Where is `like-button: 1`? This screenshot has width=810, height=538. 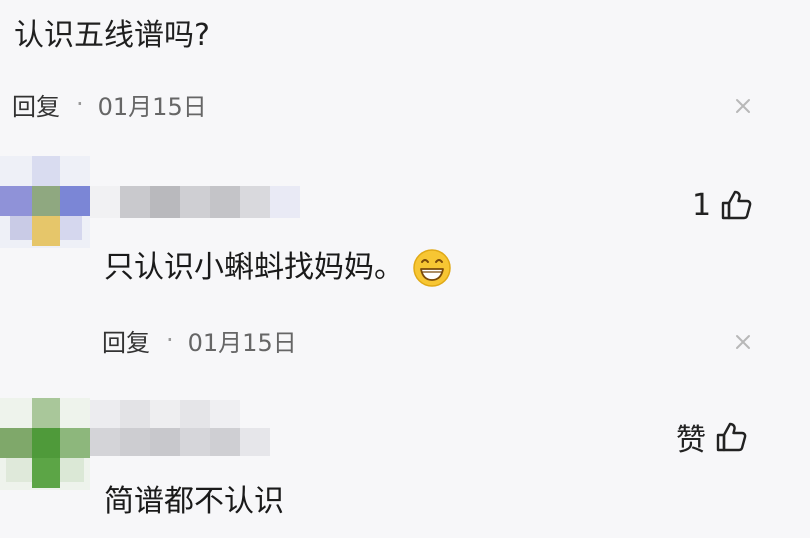 like-button: 1 is located at coordinates (722, 205).